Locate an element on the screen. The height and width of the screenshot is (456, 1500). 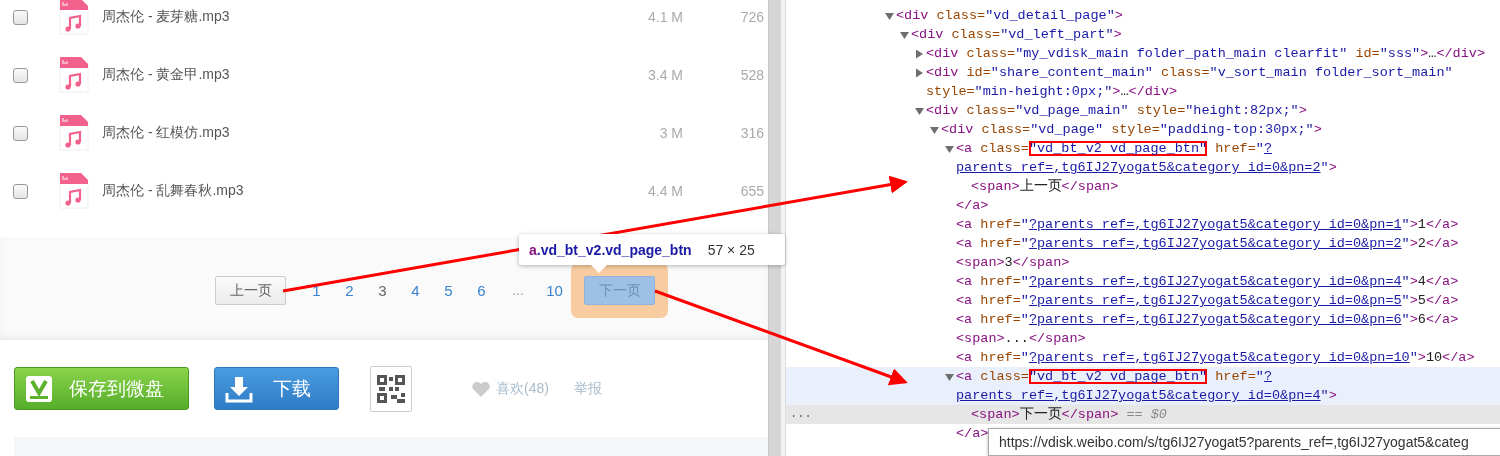
file-size: 4.1 M is located at coordinates (665, 17).